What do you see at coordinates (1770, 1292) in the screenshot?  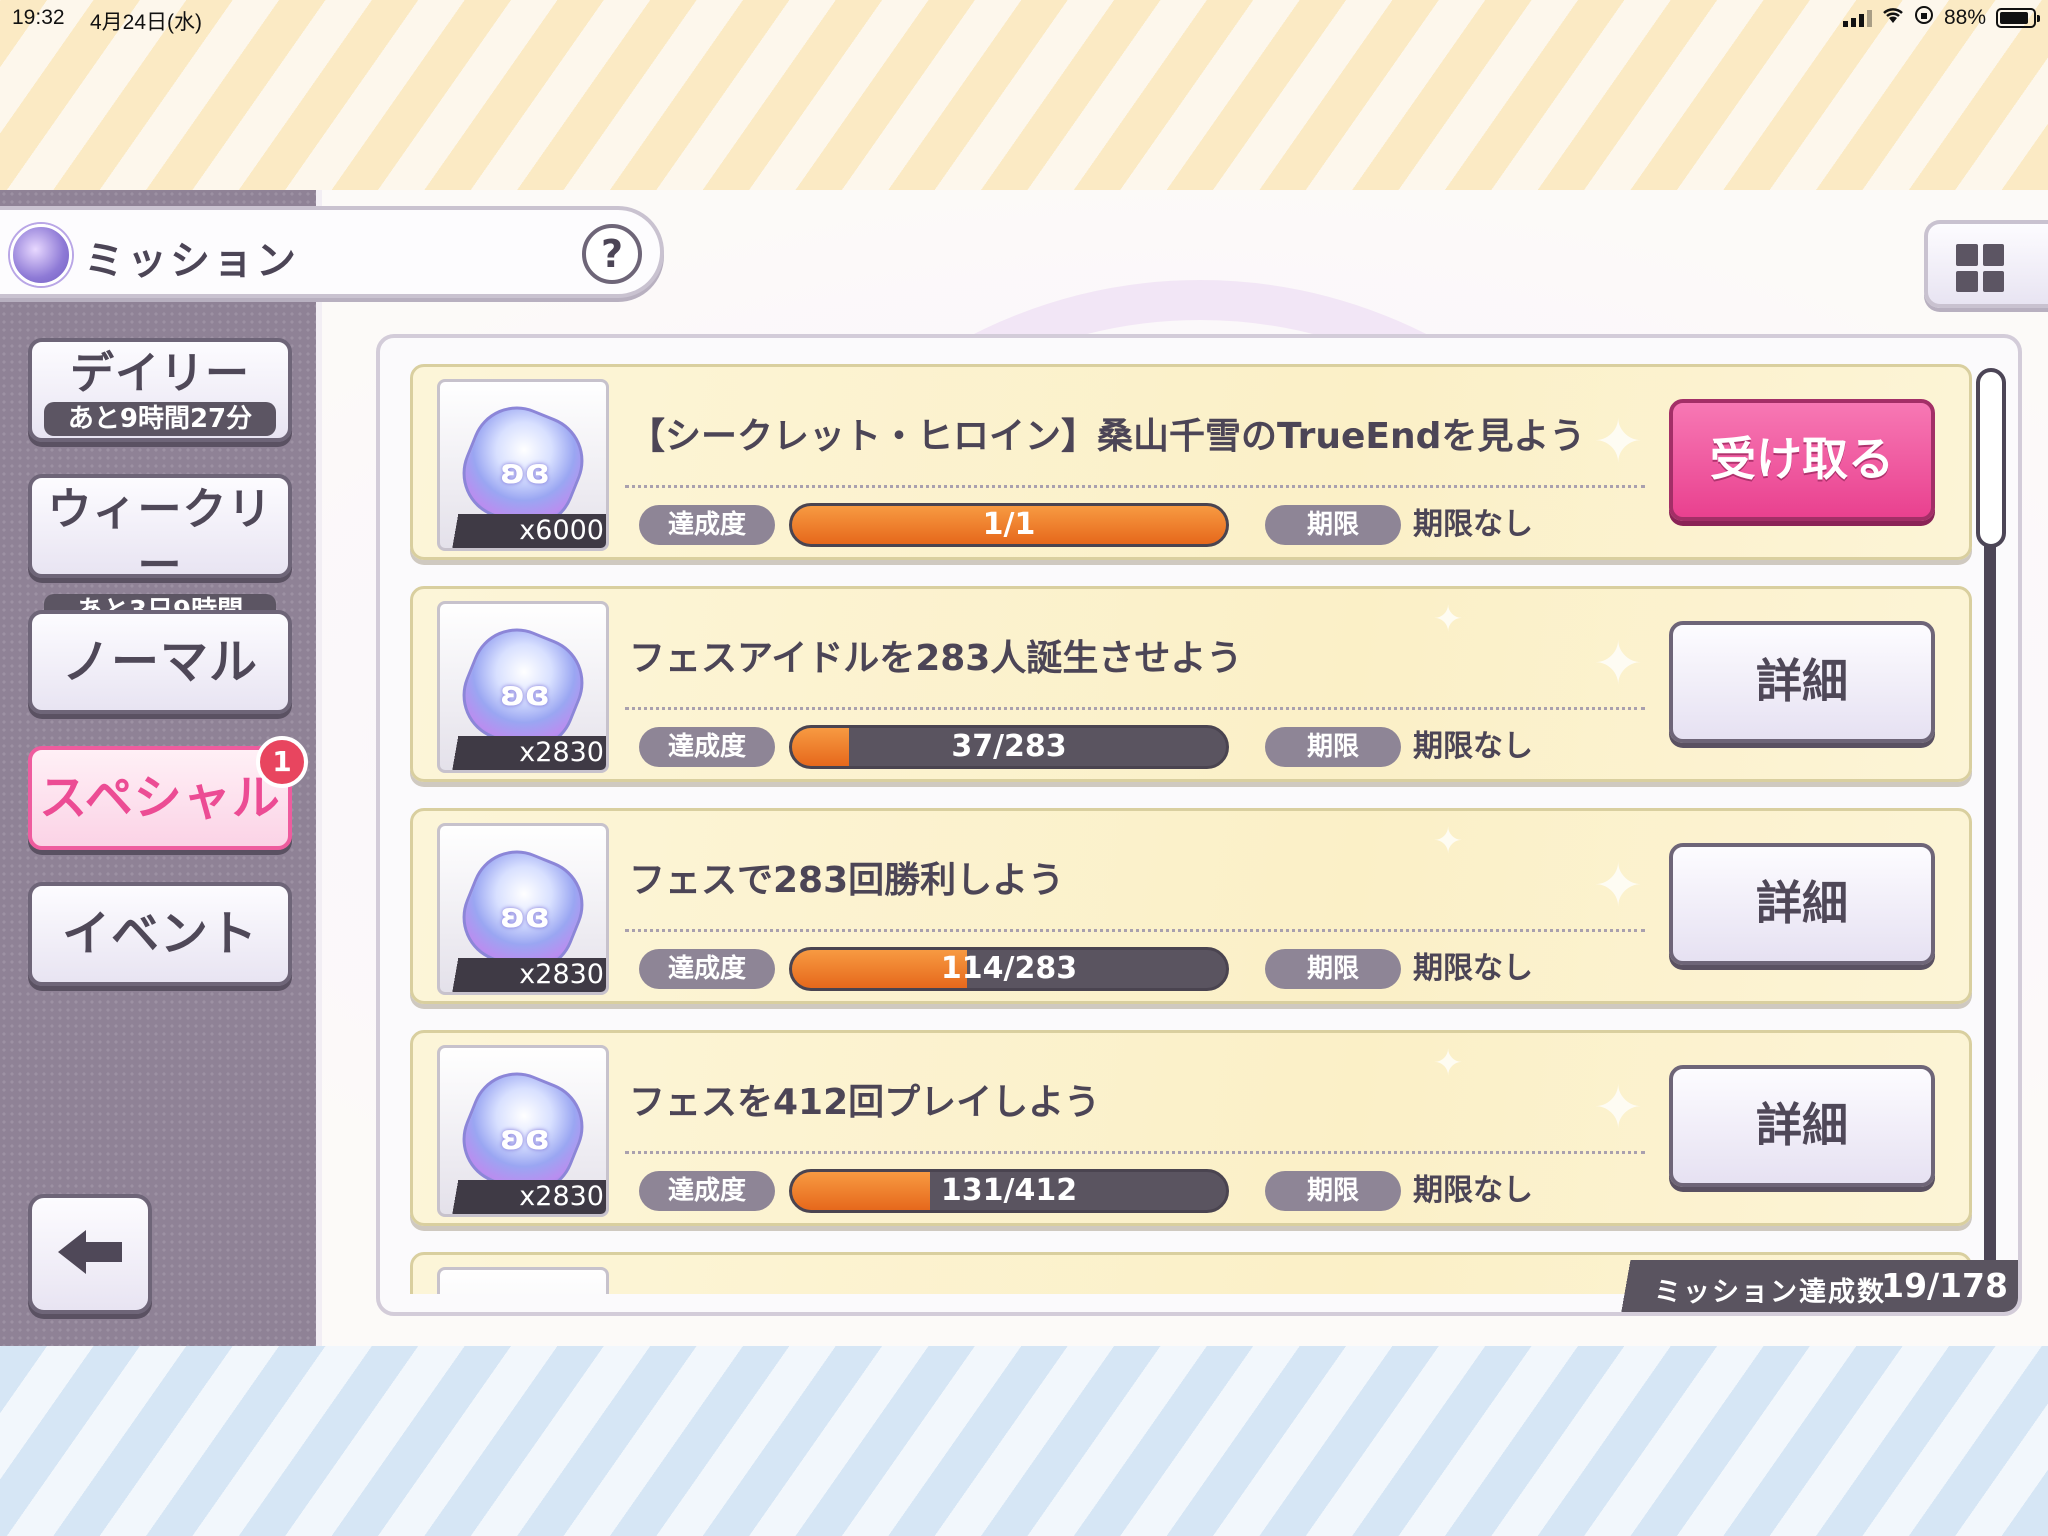 I see `mission-count-label: ミッション達成数` at bounding box center [1770, 1292].